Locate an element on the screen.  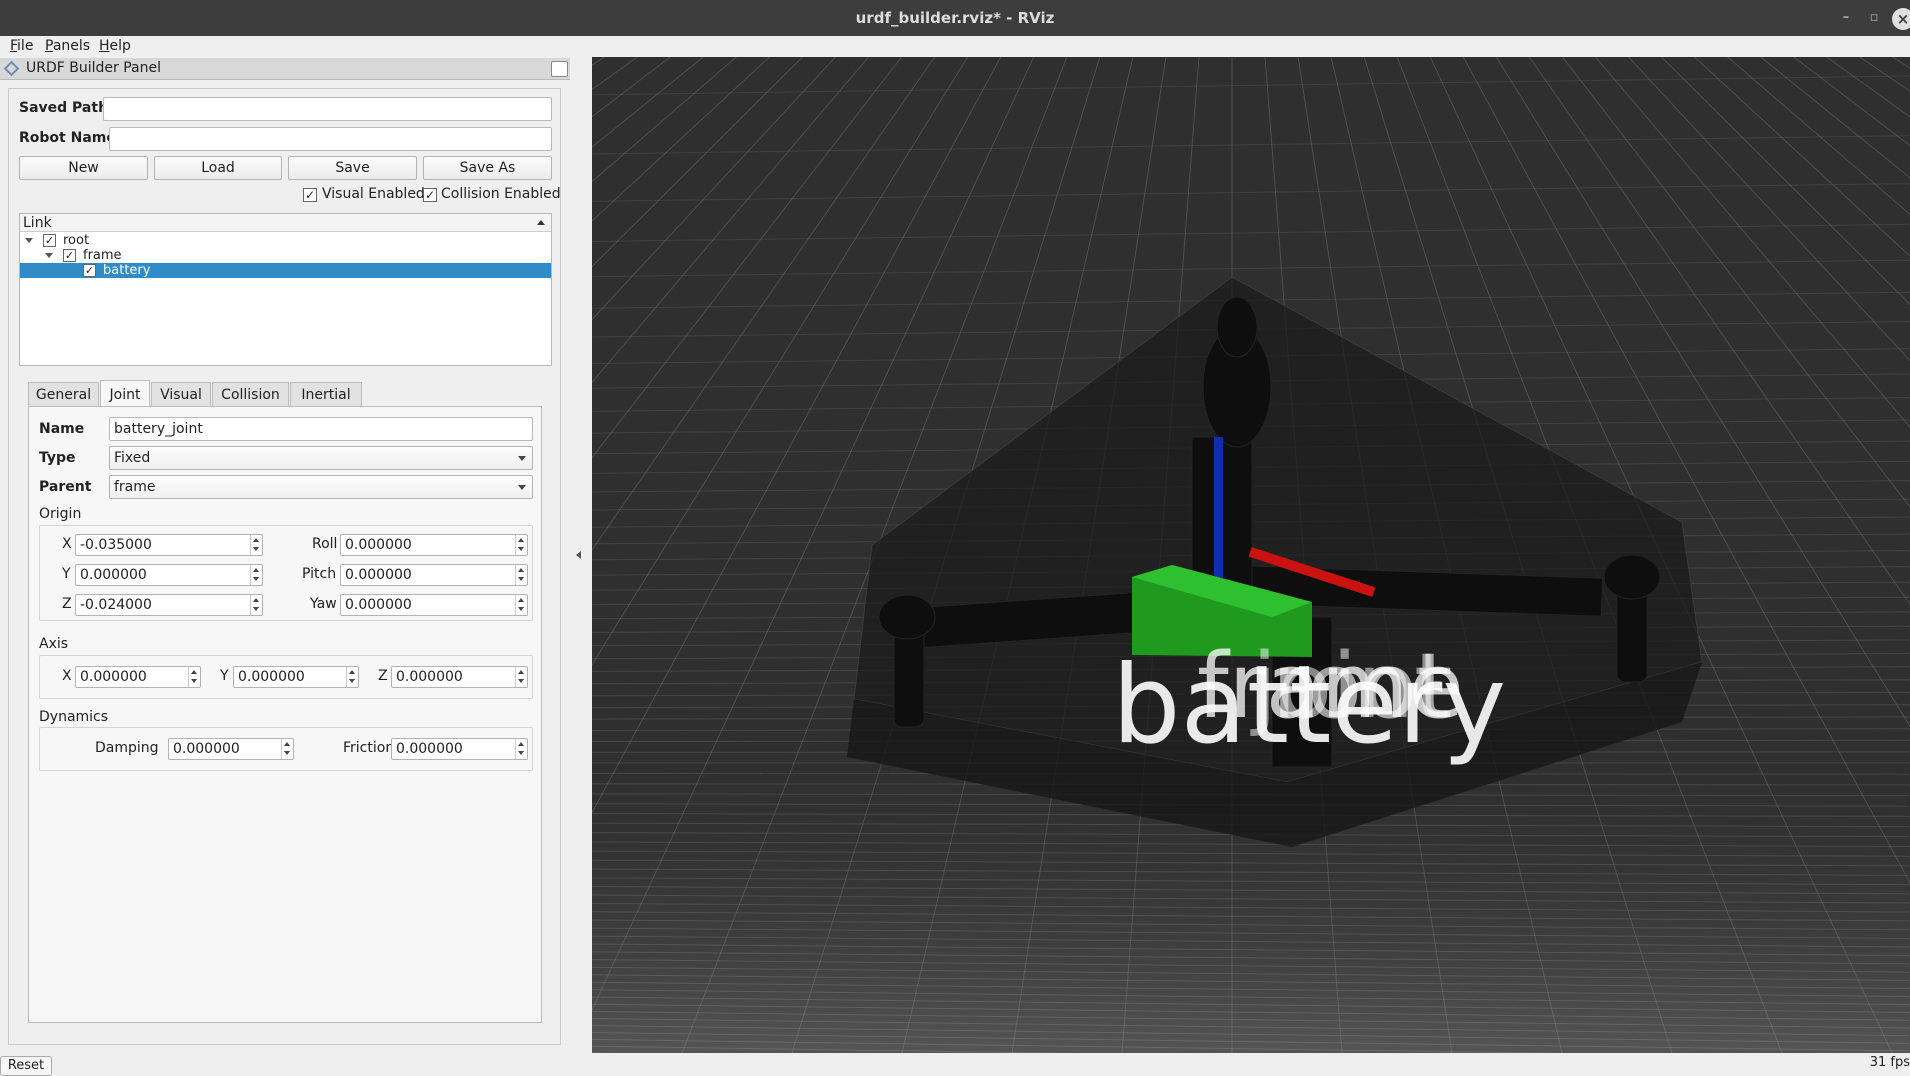
origin-y-spinbox: 0.000000 is located at coordinates (169, 575).